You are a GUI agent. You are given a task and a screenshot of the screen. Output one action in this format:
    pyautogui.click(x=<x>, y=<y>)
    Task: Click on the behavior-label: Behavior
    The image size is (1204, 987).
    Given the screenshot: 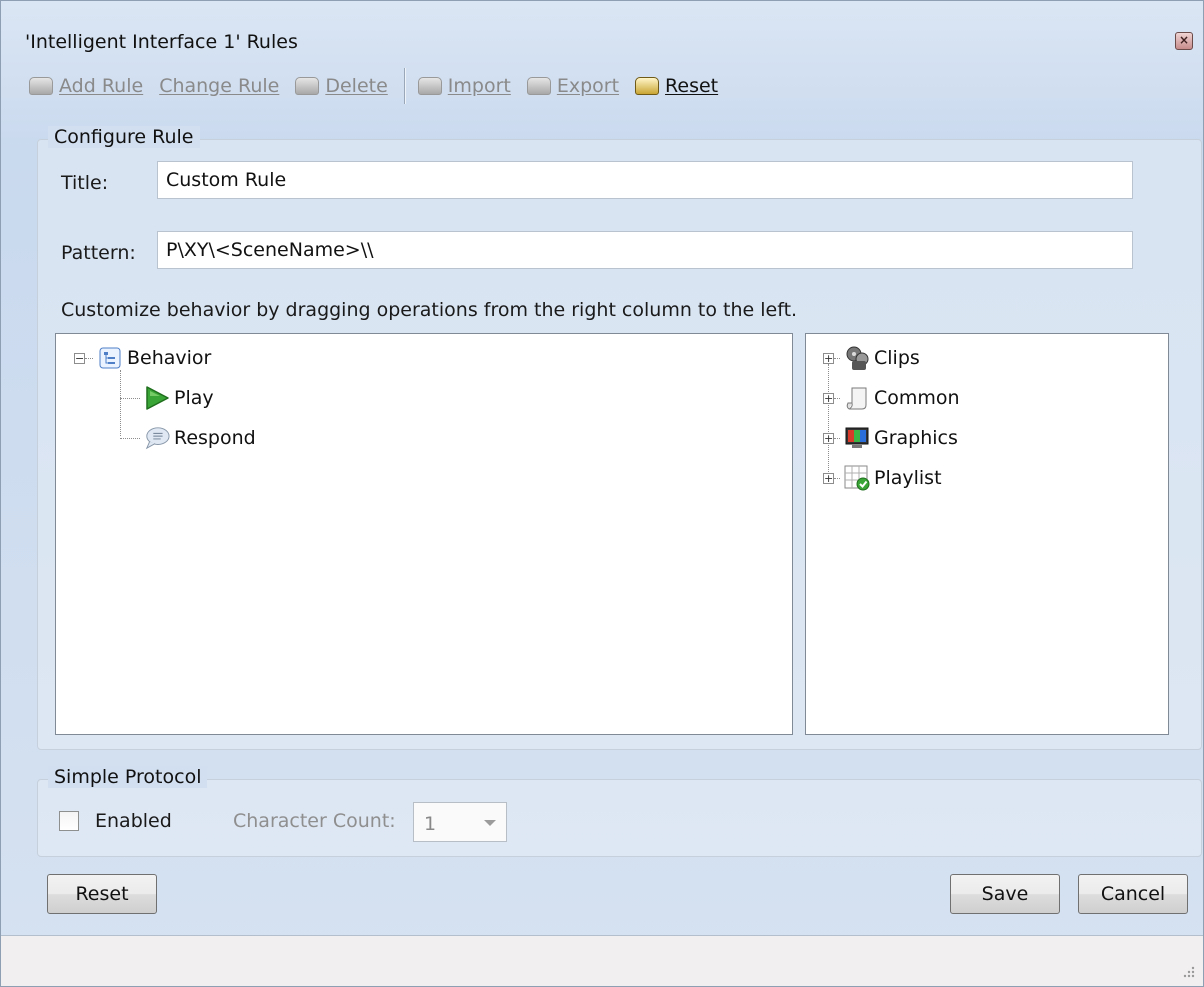 What is the action you would take?
    pyautogui.click(x=169, y=358)
    